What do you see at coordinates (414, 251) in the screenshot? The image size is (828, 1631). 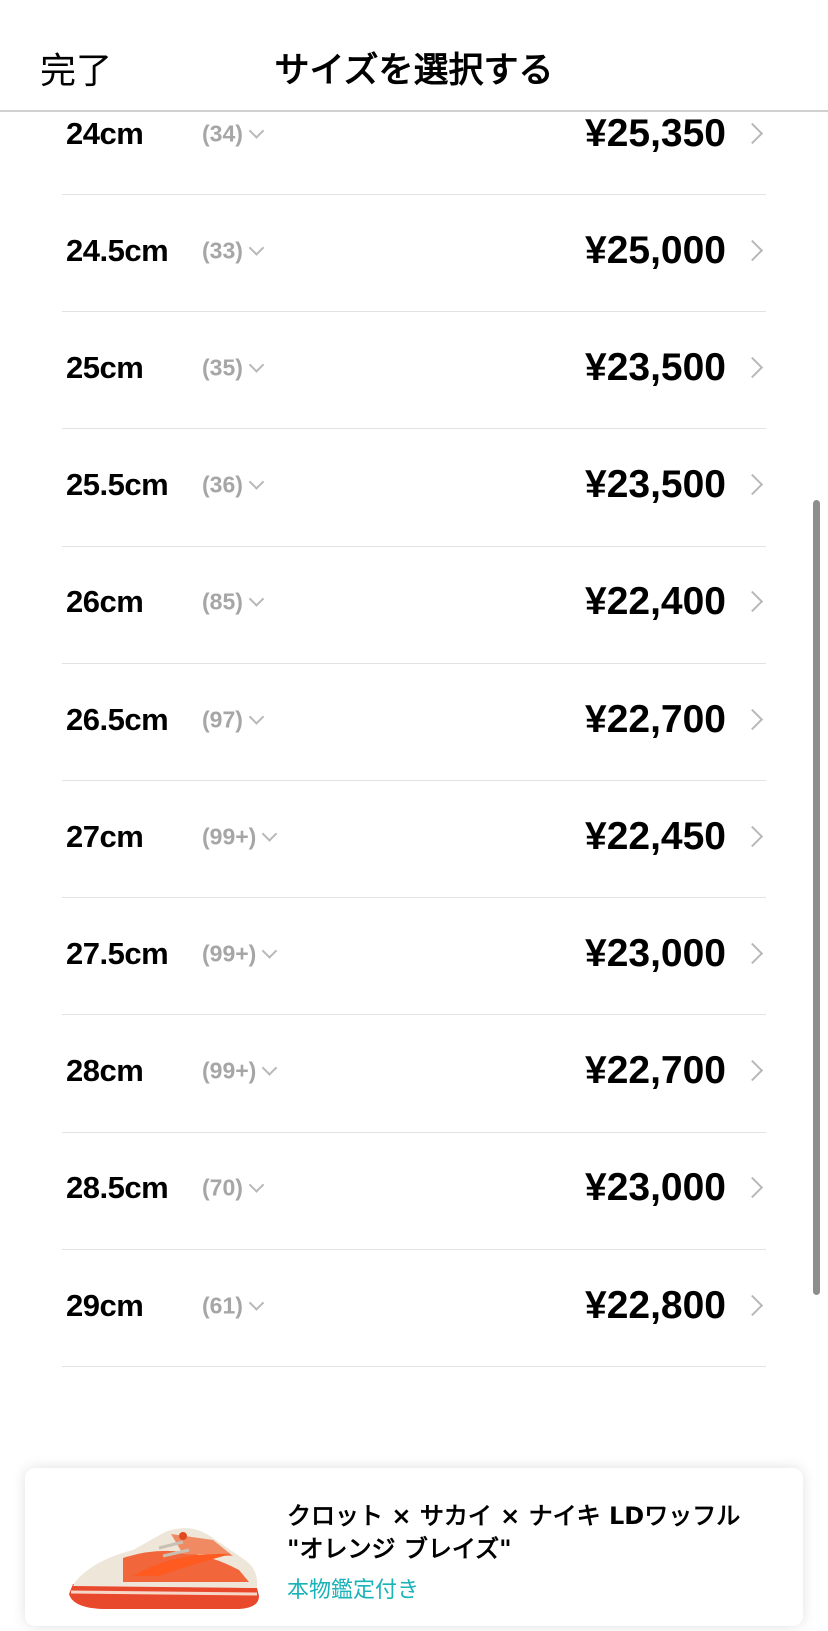 I see `size-row: 24.5cm (33) ¥25,000` at bounding box center [414, 251].